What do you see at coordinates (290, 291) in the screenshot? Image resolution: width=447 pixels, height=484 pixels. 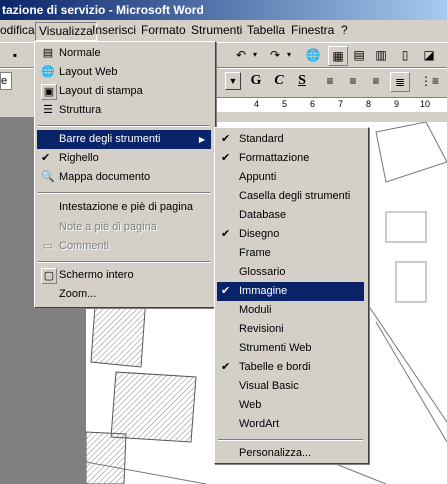 I see `toolbar-item-immagine: ✔ Immagine` at bounding box center [290, 291].